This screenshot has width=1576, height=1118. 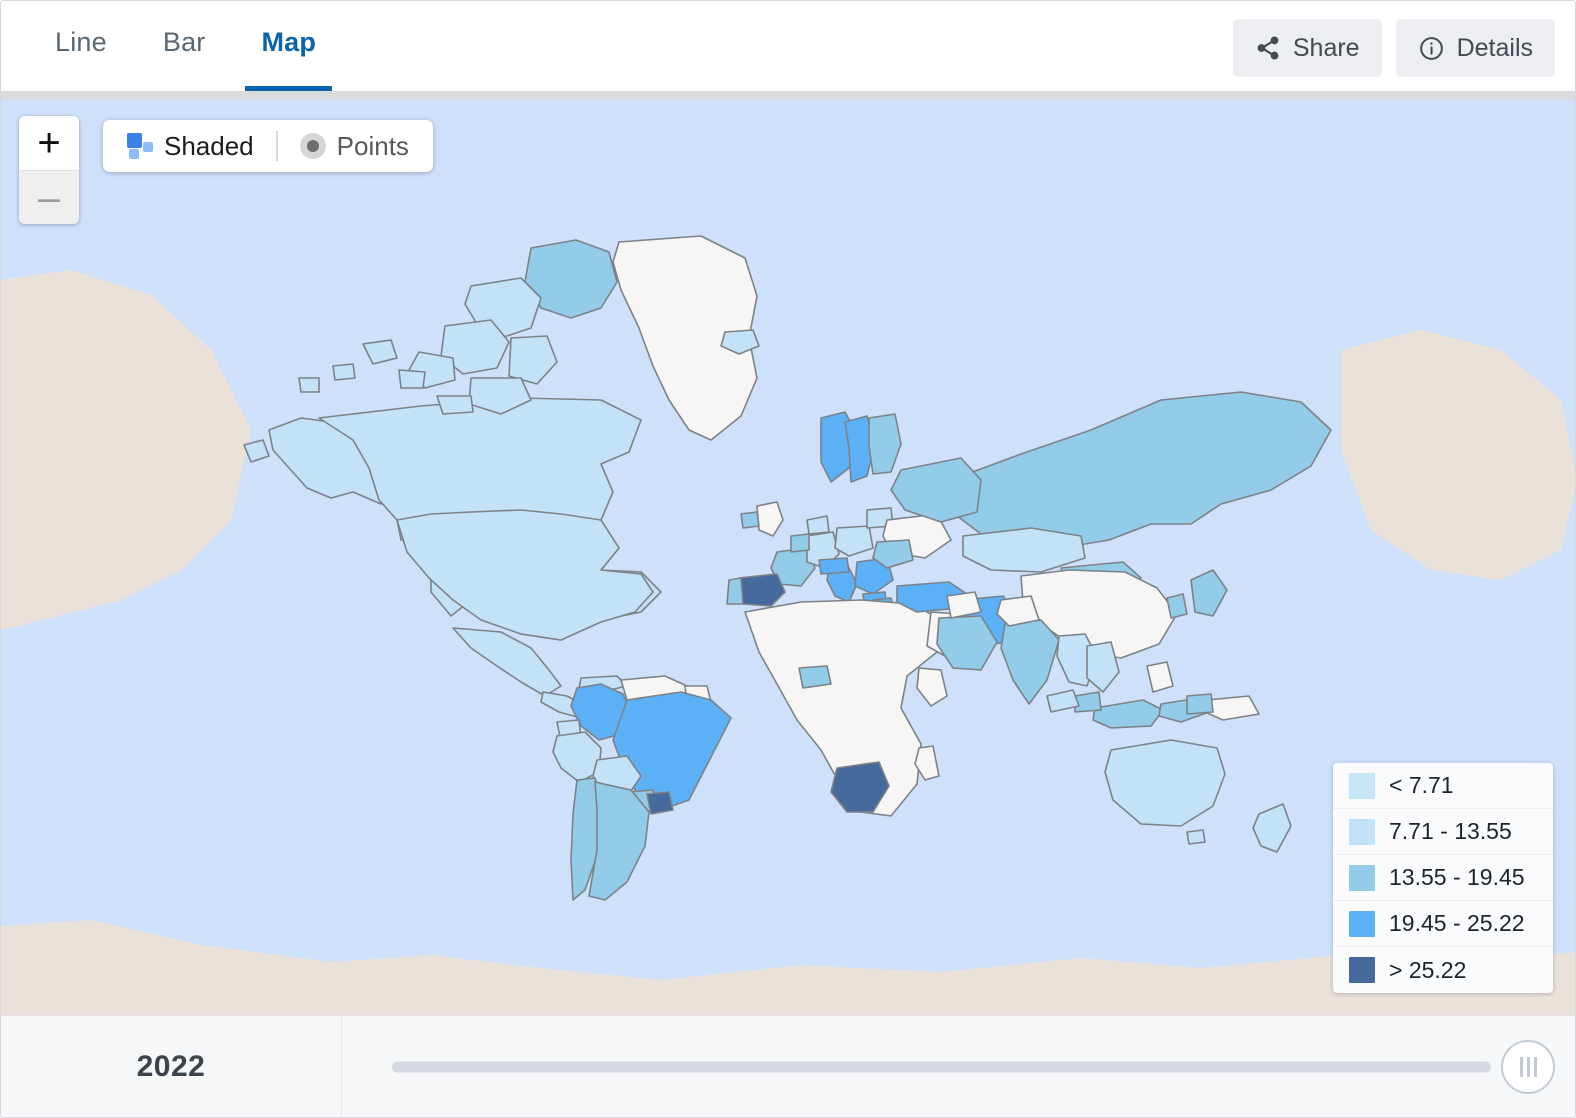 What do you see at coordinates (1268, 48) in the screenshot?
I see `share-icon` at bounding box center [1268, 48].